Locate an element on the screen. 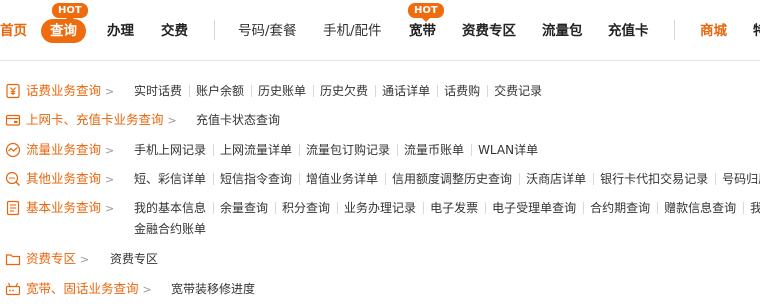  document-icon is located at coordinates (13, 208).